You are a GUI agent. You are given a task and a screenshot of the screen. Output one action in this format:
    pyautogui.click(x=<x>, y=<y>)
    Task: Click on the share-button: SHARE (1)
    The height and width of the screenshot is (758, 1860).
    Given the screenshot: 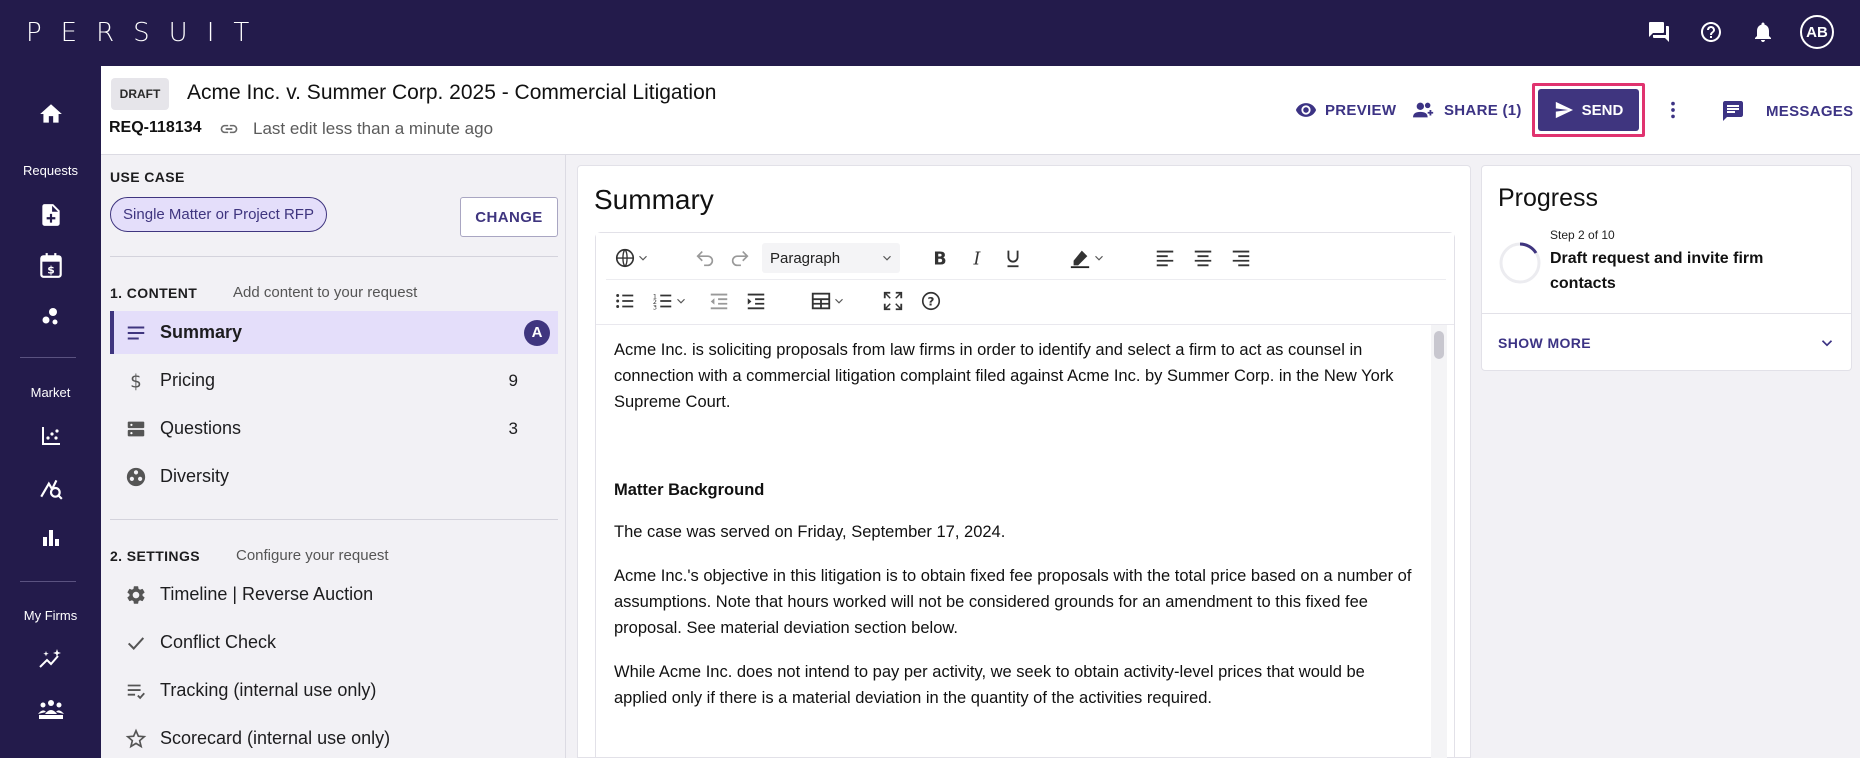 What is the action you would take?
    pyautogui.click(x=1467, y=110)
    